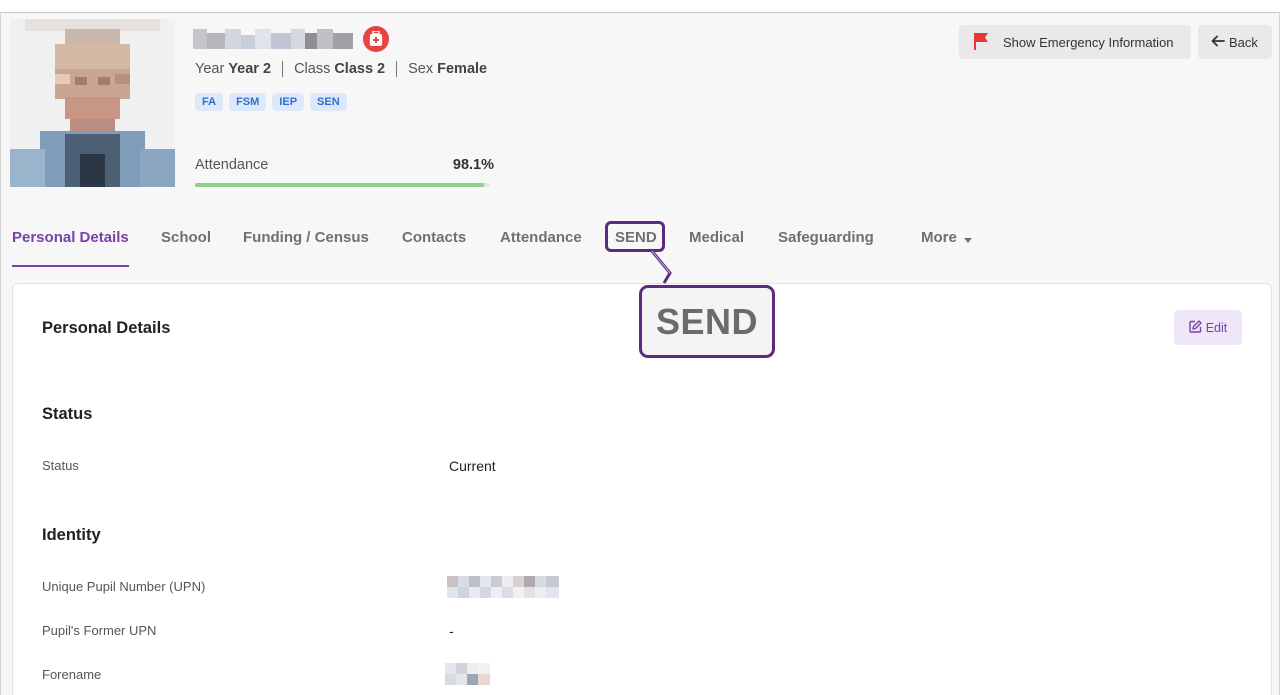  I want to click on tag-iep: IEP, so click(288, 102).